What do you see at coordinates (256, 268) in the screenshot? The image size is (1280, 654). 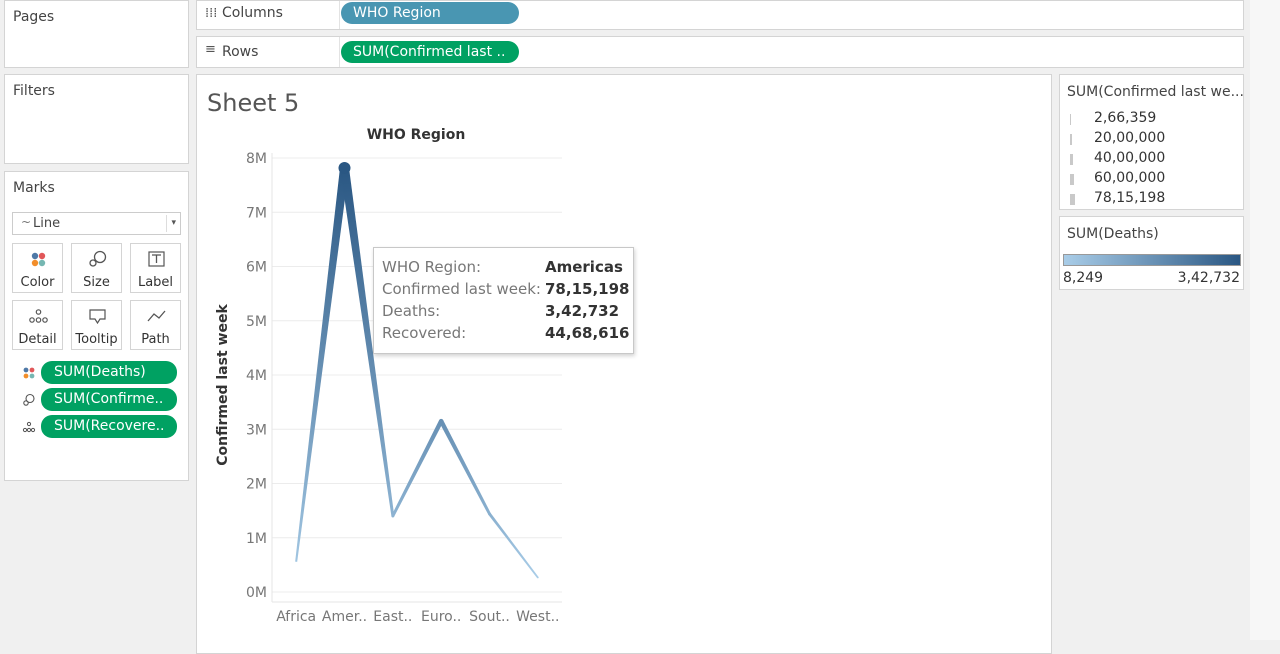 I see `y-tick-label: 6M` at bounding box center [256, 268].